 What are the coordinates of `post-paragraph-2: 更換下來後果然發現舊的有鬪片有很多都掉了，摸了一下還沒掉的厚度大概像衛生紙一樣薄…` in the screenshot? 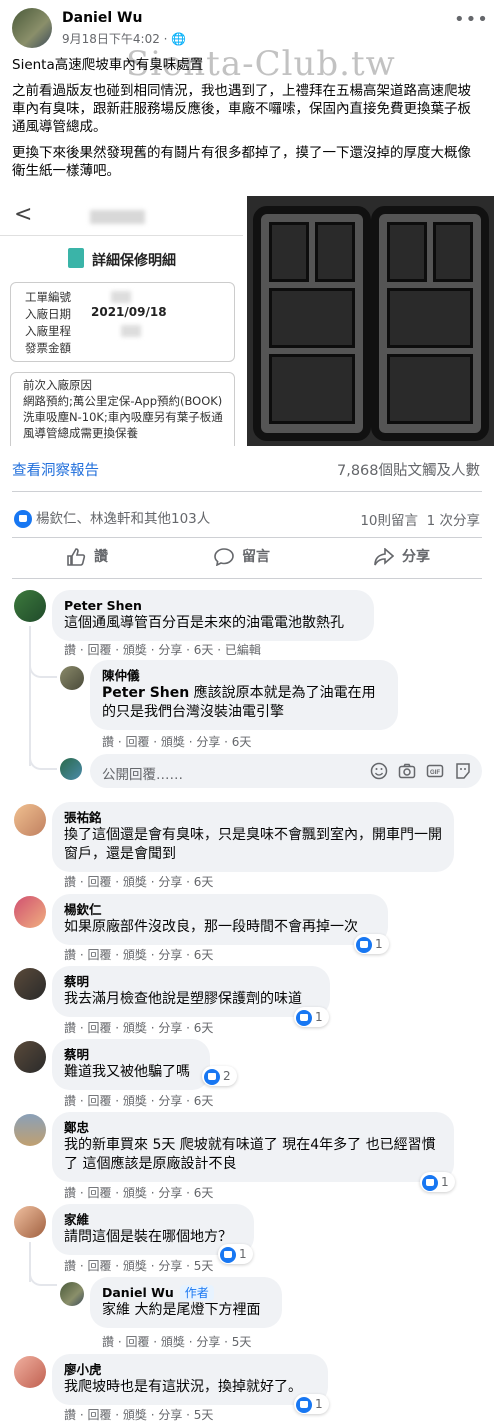 It's located at (241, 162).